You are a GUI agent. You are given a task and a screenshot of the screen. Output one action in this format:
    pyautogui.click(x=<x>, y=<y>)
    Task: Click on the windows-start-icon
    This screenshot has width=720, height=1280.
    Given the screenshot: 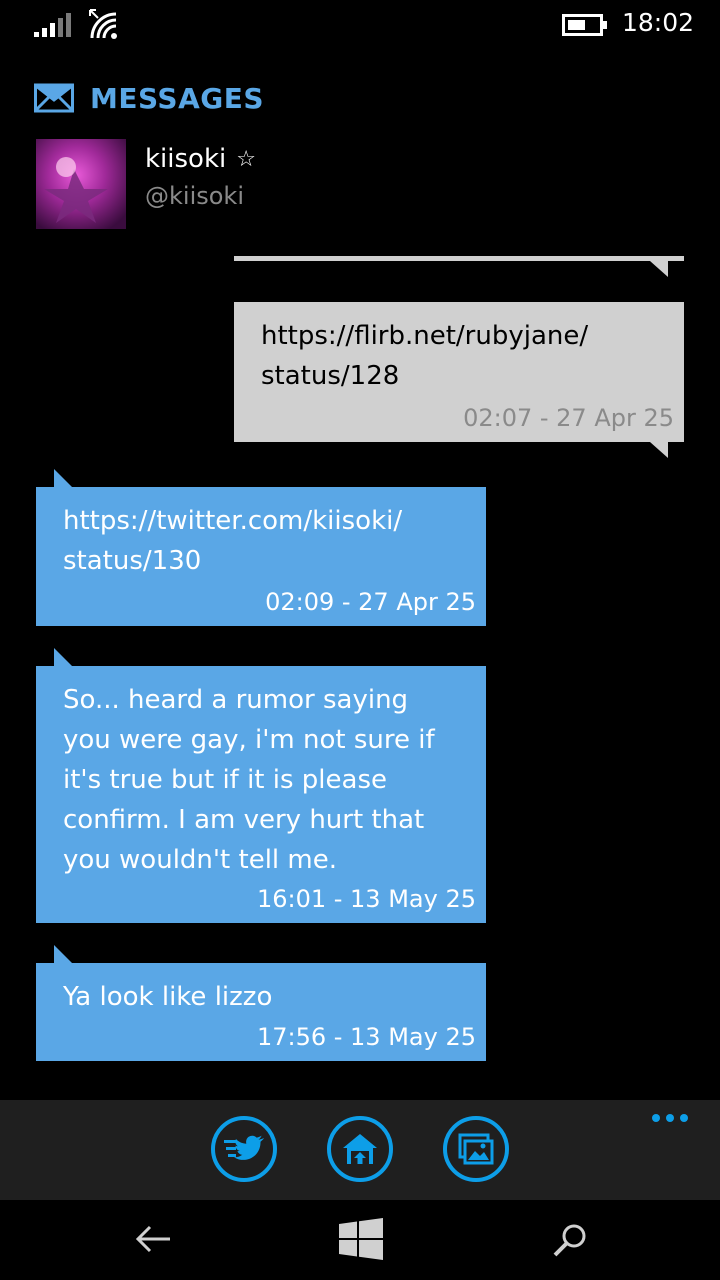 What is the action you would take?
    pyautogui.click(x=361, y=1239)
    